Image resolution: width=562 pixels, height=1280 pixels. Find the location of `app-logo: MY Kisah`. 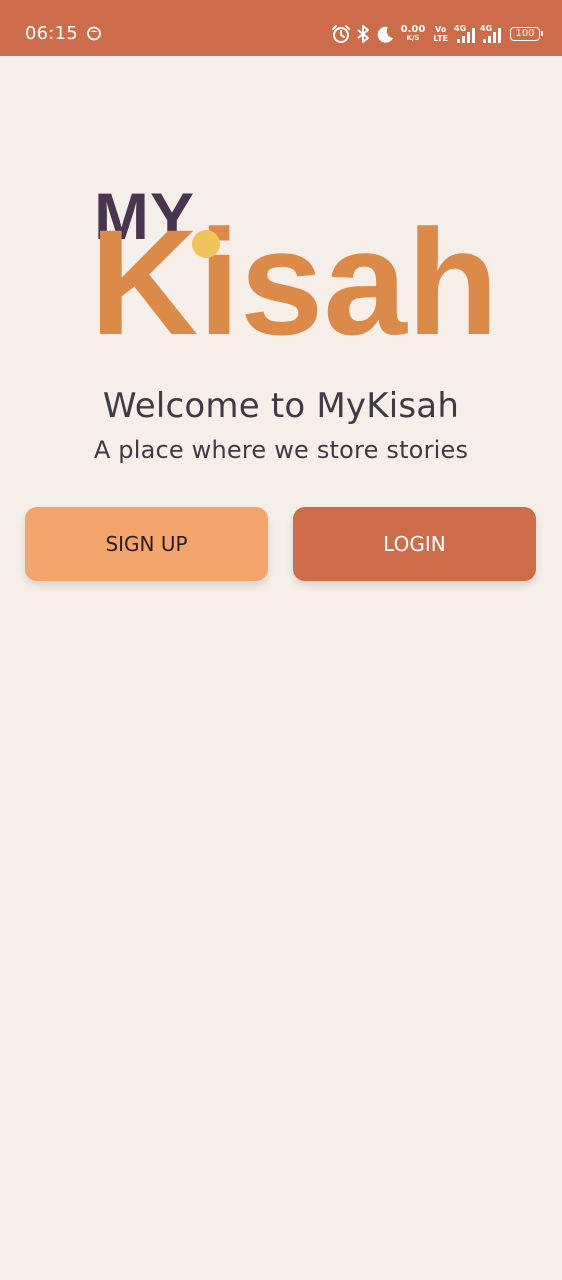

app-logo: MY Kisah is located at coordinates (294, 270).